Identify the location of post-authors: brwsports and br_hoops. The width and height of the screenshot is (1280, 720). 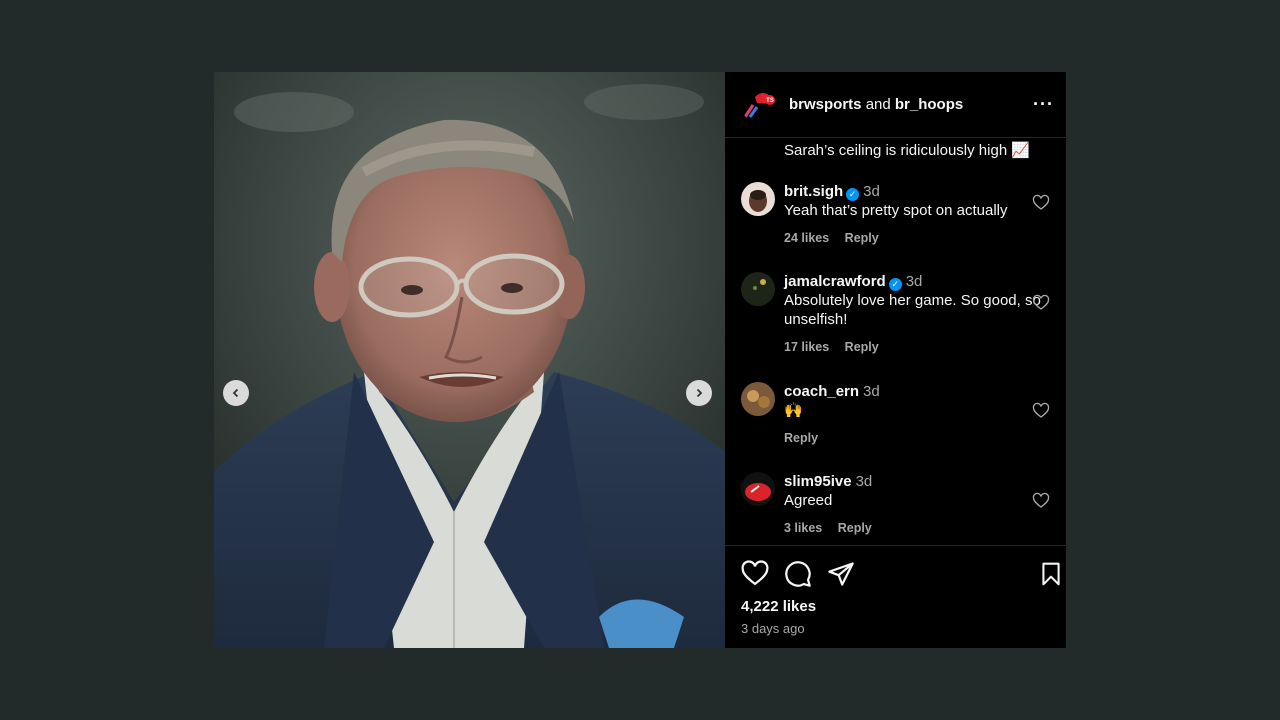
(911, 104).